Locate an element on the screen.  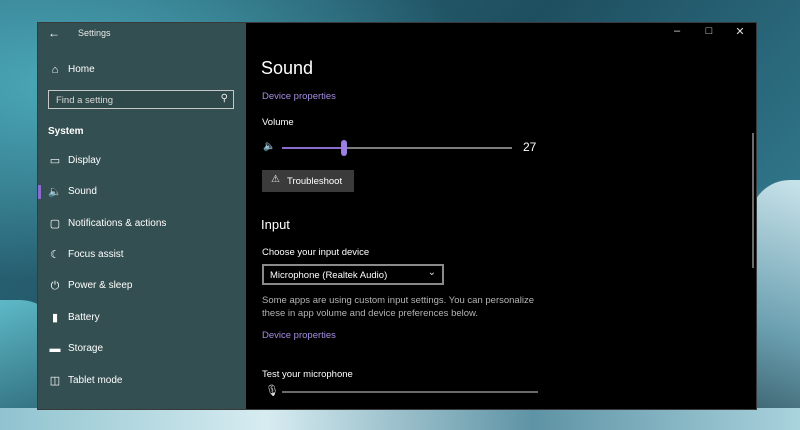
sidebar-item-tablet-mode: ◫ Tablet mode is located at coordinates (142, 381).